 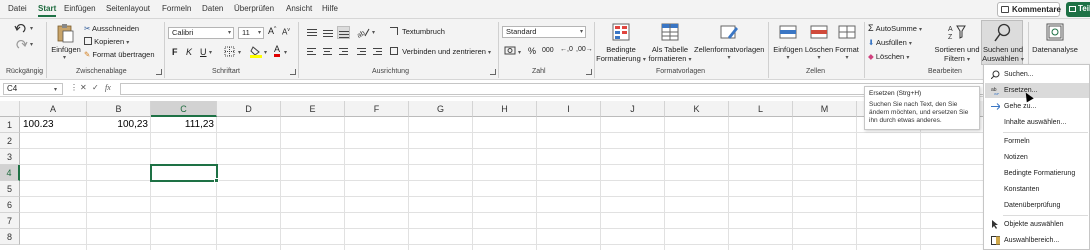 What do you see at coordinates (505, 109) in the screenshot?
I see `column-header: H` at bounding box center [505, 109].